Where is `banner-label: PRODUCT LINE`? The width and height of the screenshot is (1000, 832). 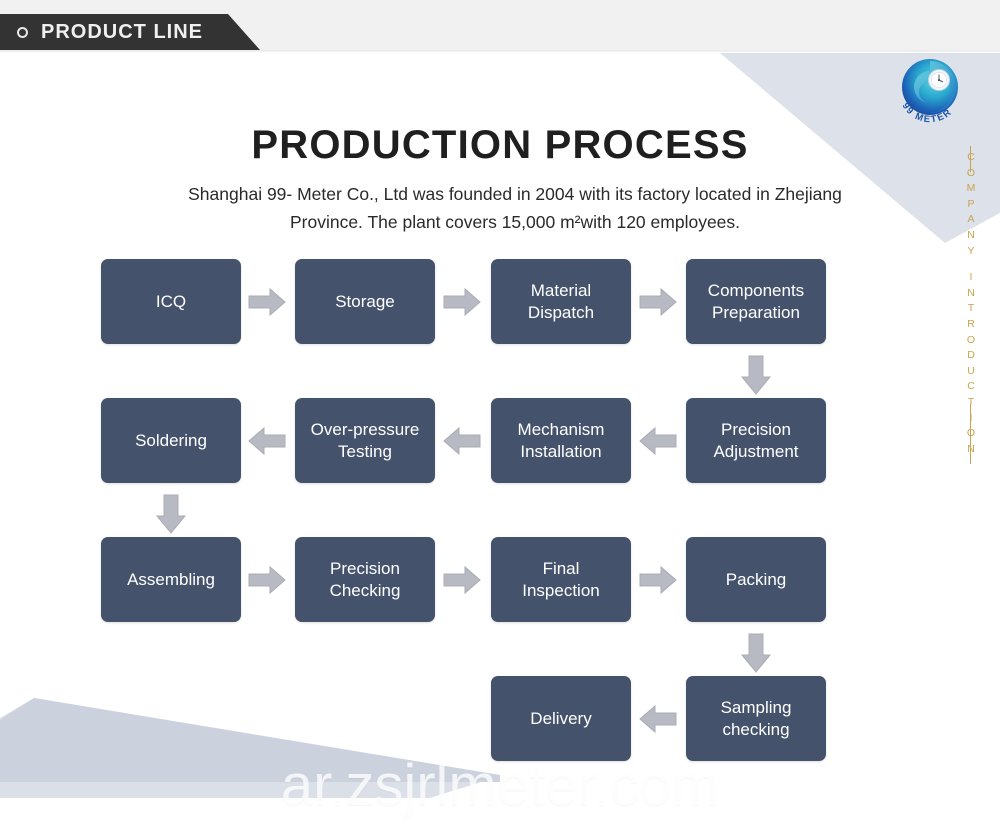 banner-label: PRODUCT LINE is located at coordinates (122, 31).